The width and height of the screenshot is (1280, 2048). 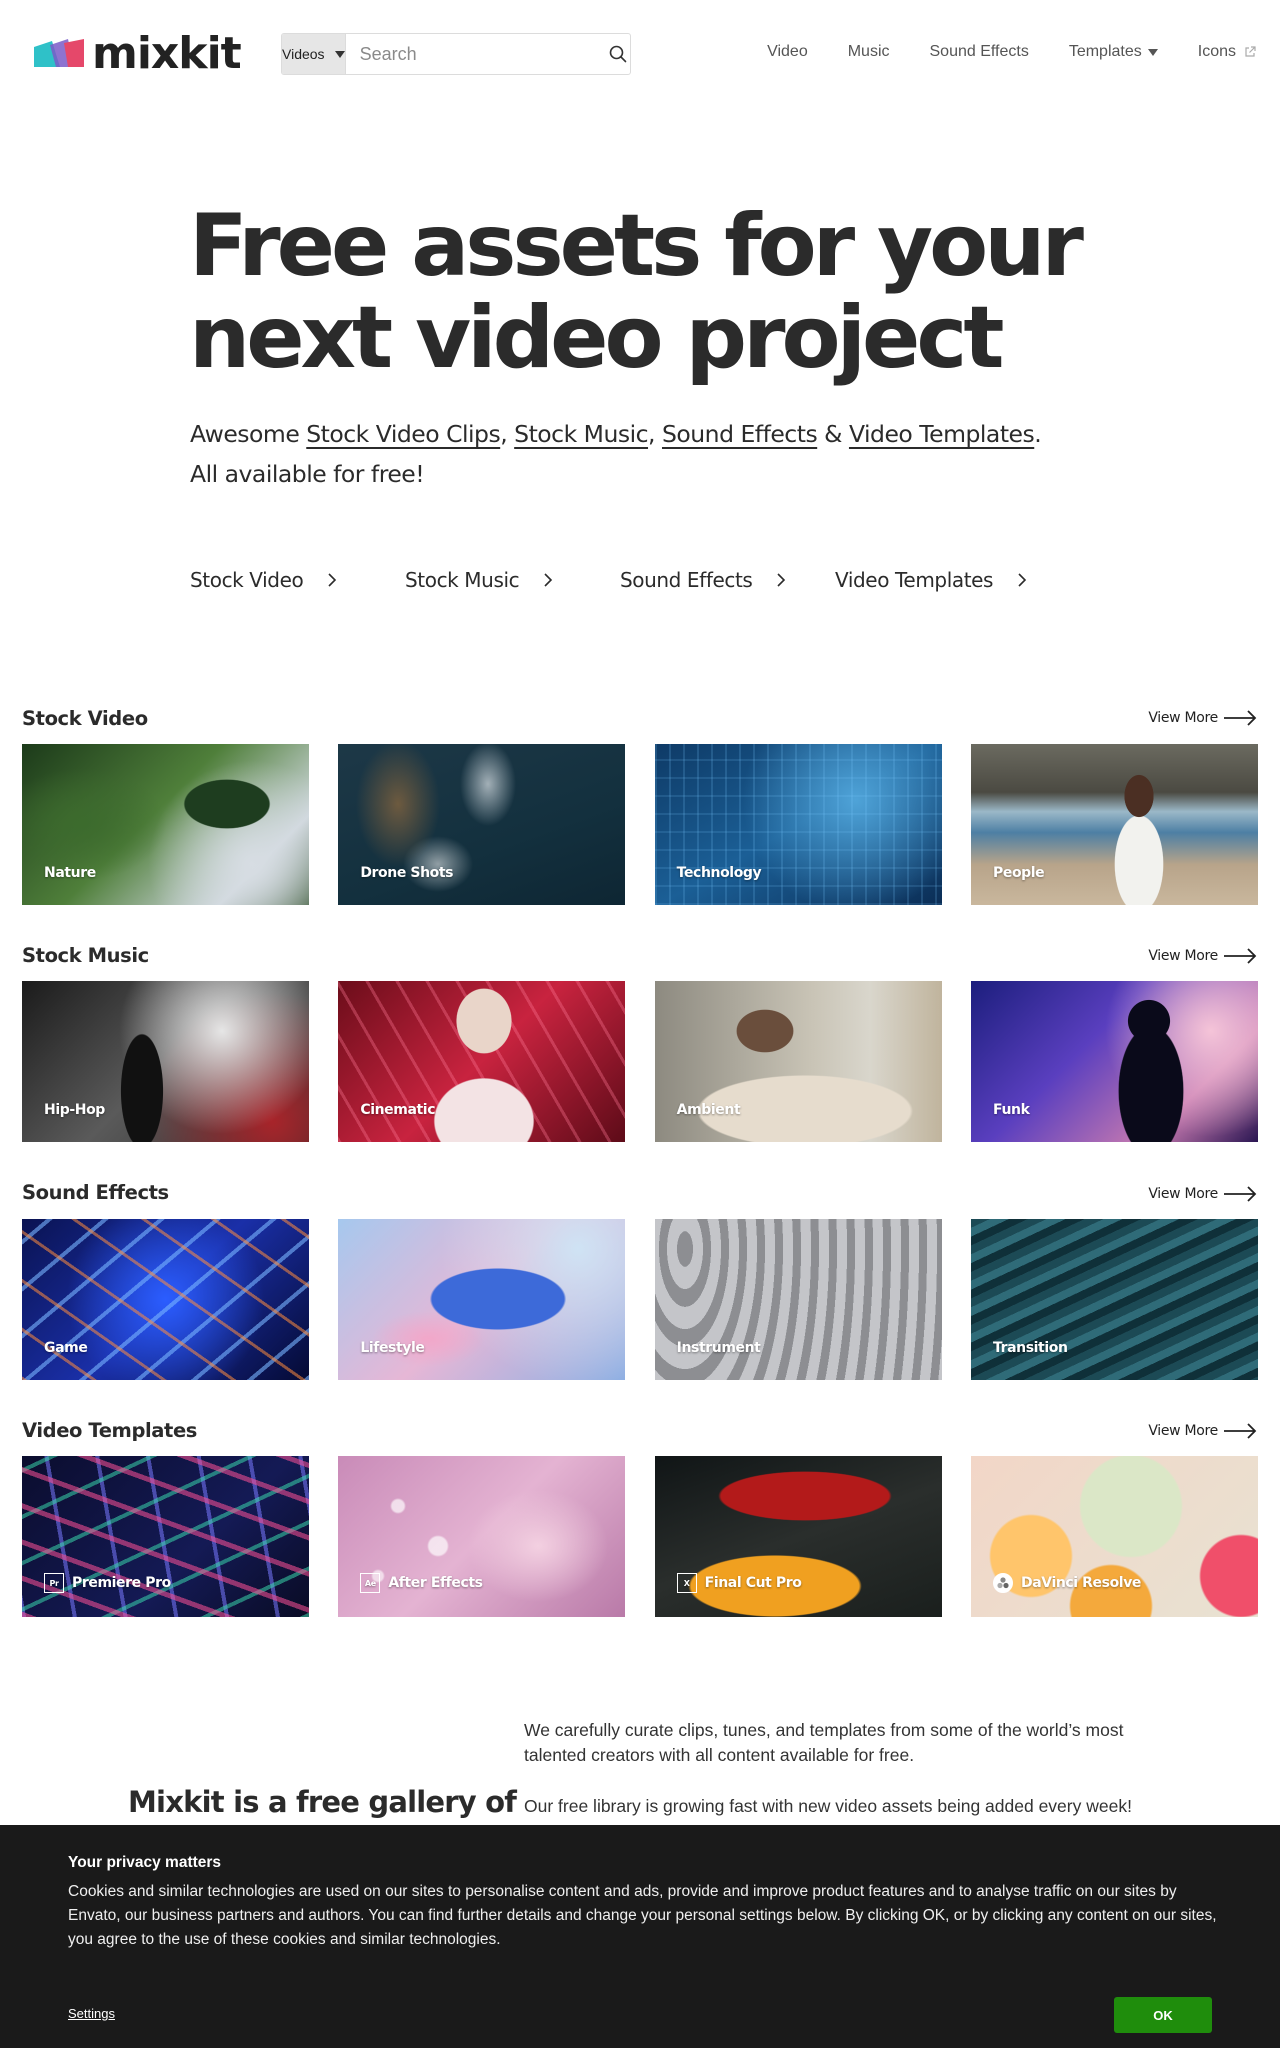 What do you see at coordinates (942, 434) in the screenshot?
I see `hero-link-video-templates: Video Templates` at bounding box center [942, 434].